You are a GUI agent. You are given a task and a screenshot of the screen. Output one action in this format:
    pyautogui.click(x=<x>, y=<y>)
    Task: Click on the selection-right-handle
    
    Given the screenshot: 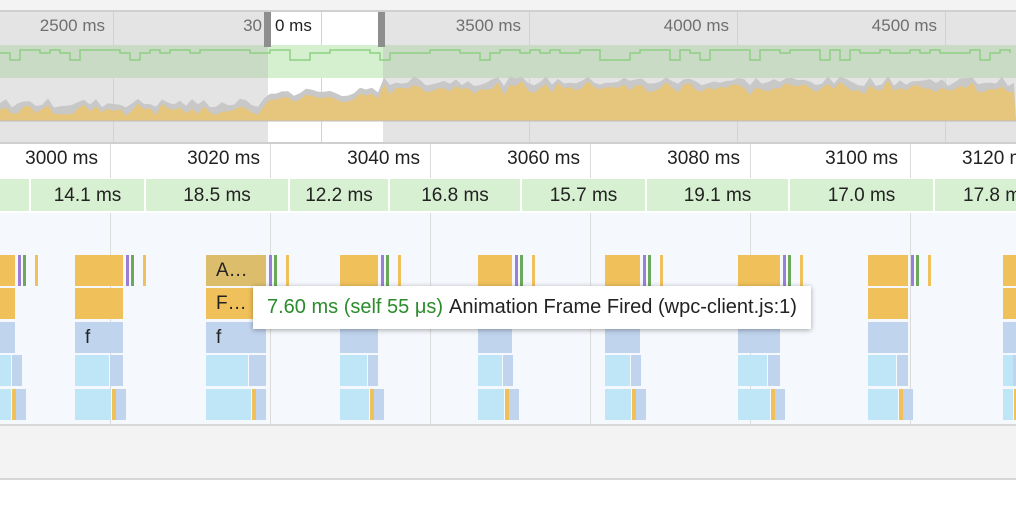 What is the action you would take?
    pyautogui.click(x=381, y=29)
    